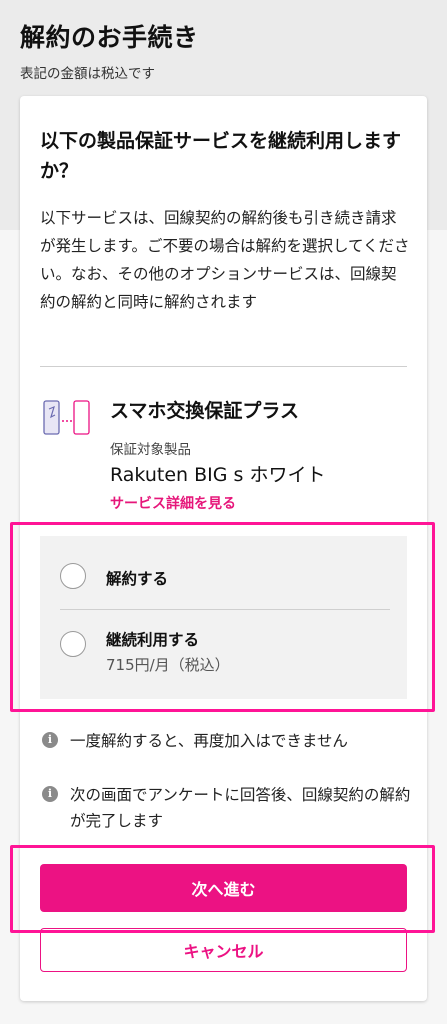 Image resolution: width=447 pixels, height=1024 pixels. I want to click on page-subtitle: 表記の金額は税込です, so click(87, 74).